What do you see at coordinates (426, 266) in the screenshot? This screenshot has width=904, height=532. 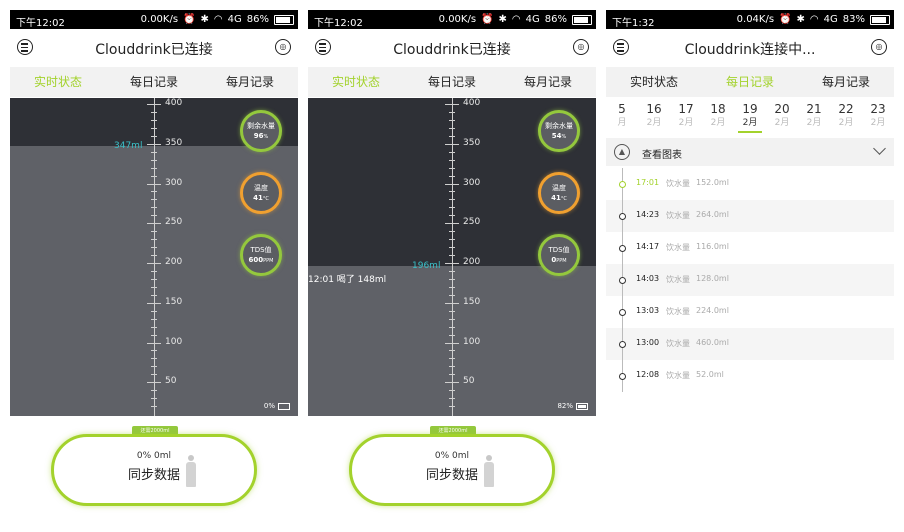 I see `level-label: 196ml` at bounding box center [426, 266].